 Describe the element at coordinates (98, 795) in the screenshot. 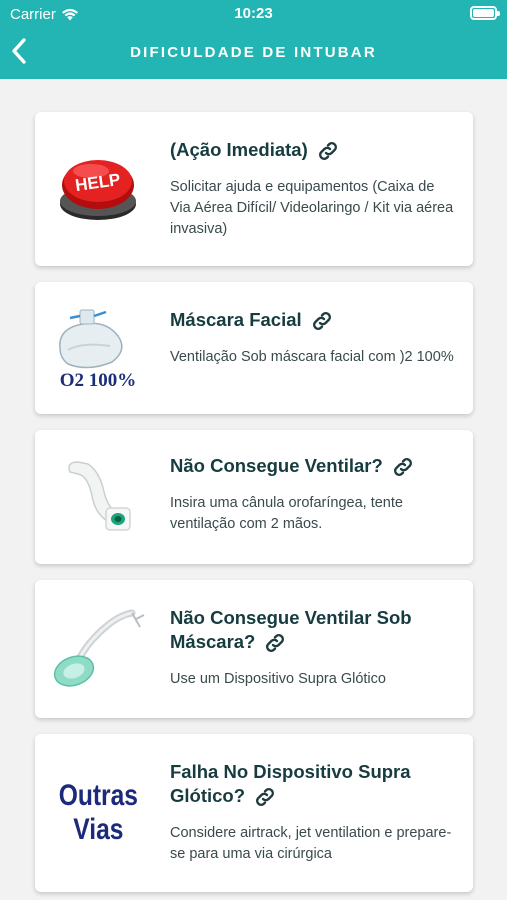

I see `other-routes-label-line1: Outras` at that location.